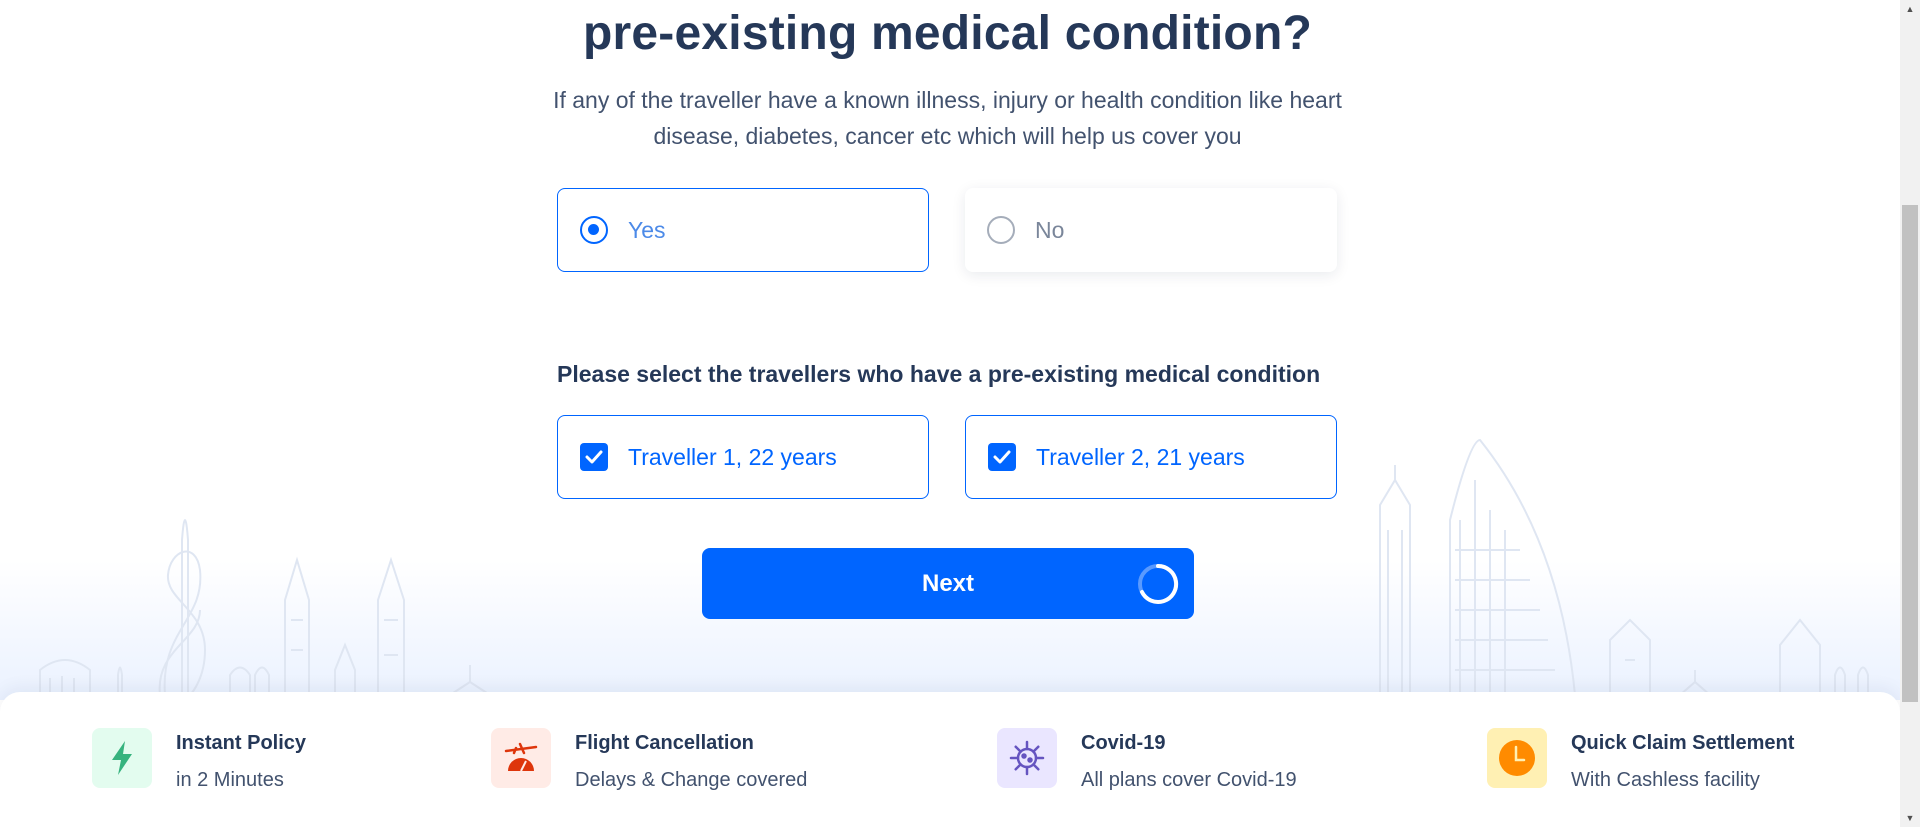 The image size is (1920, 827). What do you see at coordinates (664, 743) in the screenshot?
I see `feature-title: Flight Cancellation` at bounding box center [664, 743].